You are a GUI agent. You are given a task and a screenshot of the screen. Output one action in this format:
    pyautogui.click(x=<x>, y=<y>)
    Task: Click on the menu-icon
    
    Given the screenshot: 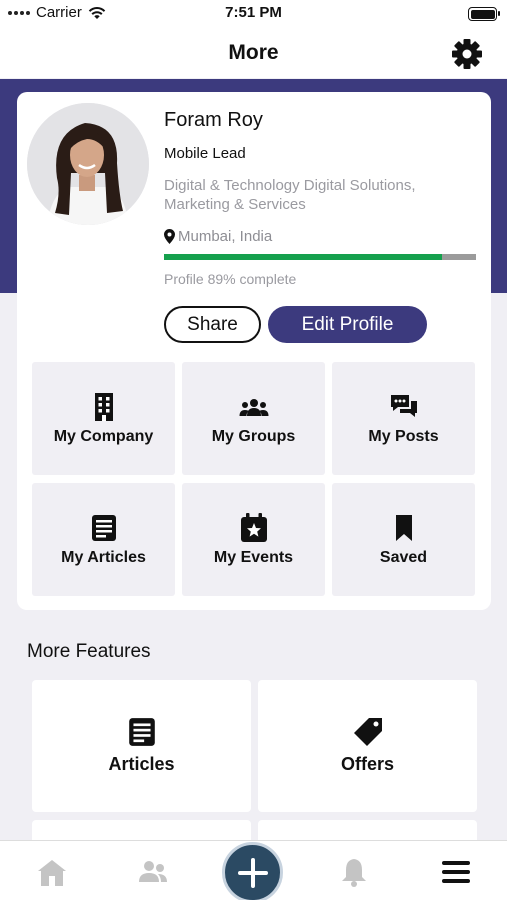 What is the action you would take?
    pyautogui.click(x=456, y=872)
    